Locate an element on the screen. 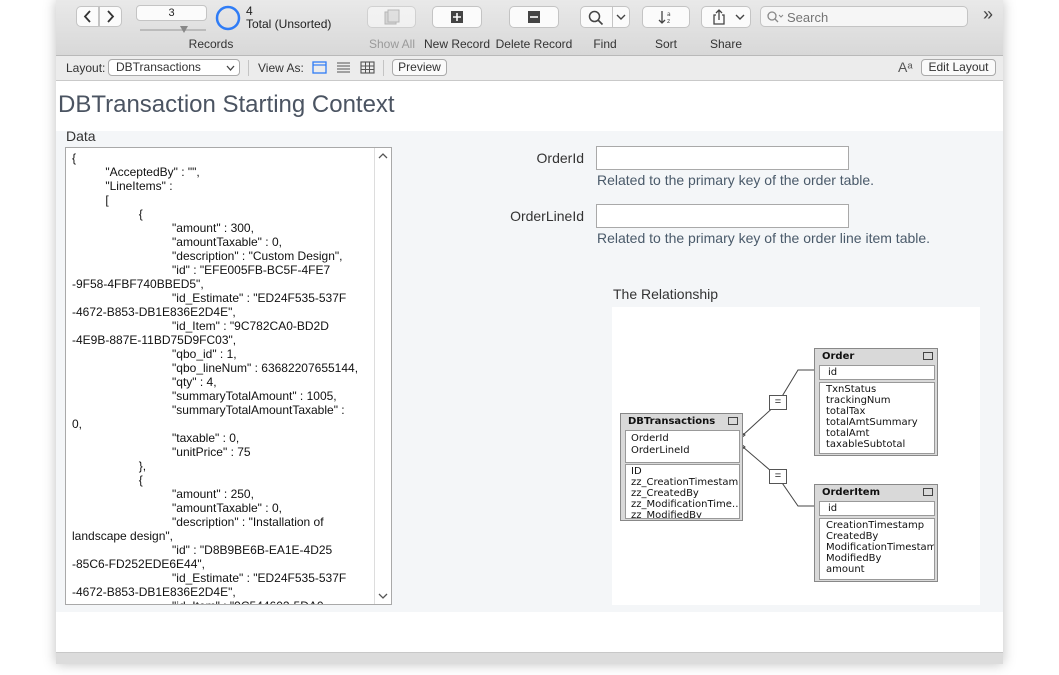 This screenshot has width=1059, height=675. to-field: ModifiedBy is located at coordinates (854, 558).